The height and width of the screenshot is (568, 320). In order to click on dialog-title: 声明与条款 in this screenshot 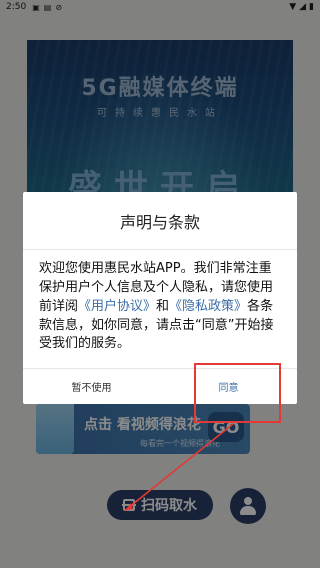, I will do `click(160, 221)`.